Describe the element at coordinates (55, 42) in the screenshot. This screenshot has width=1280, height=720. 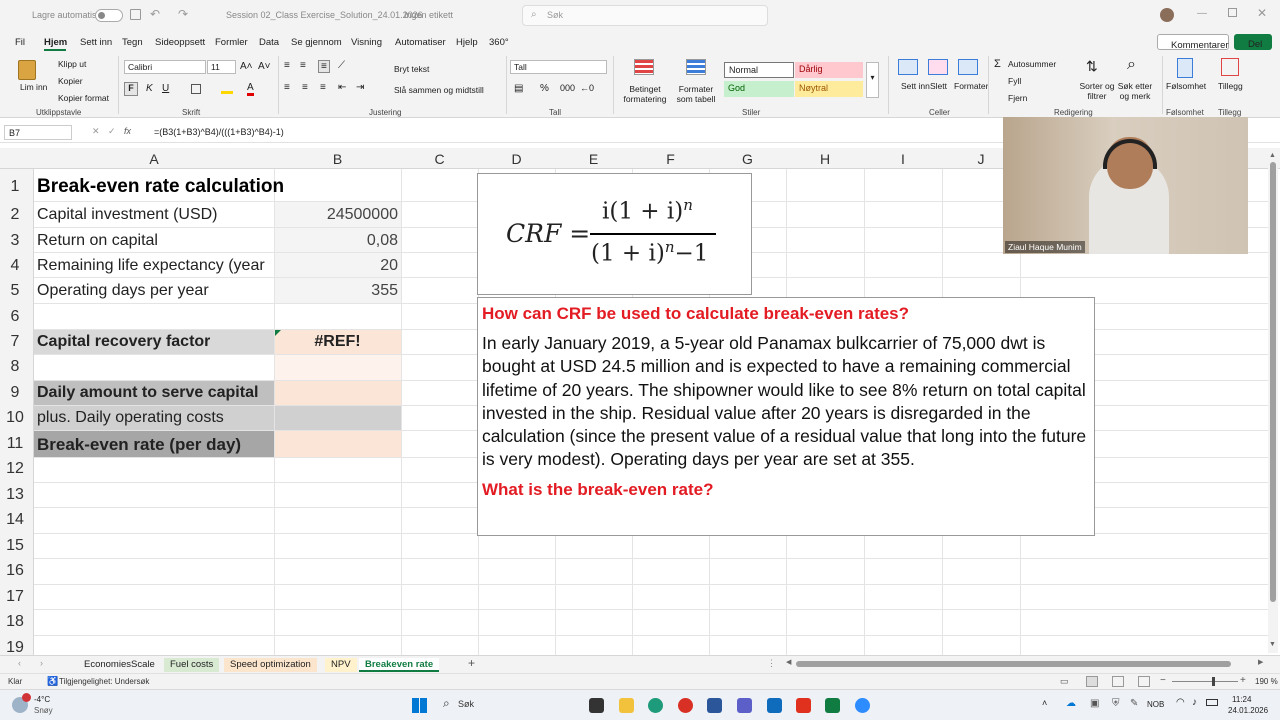
I see `menu-home: Hjem` at that location.